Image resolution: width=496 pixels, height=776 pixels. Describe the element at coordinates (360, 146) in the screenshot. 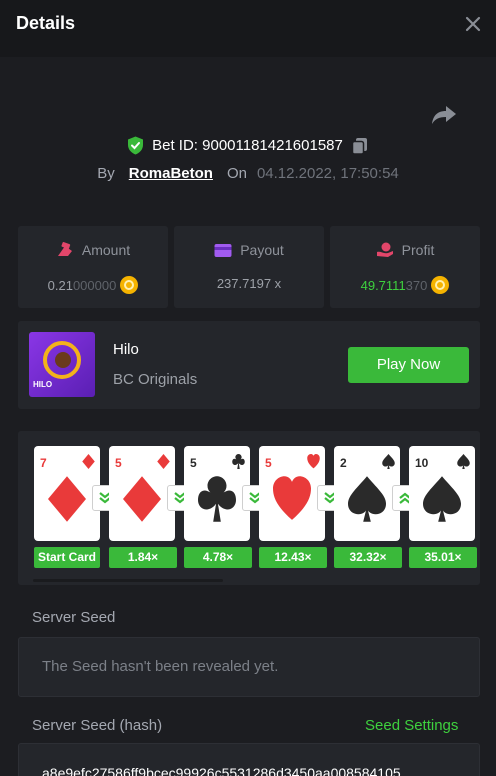

I see `copy-icon` at that location.